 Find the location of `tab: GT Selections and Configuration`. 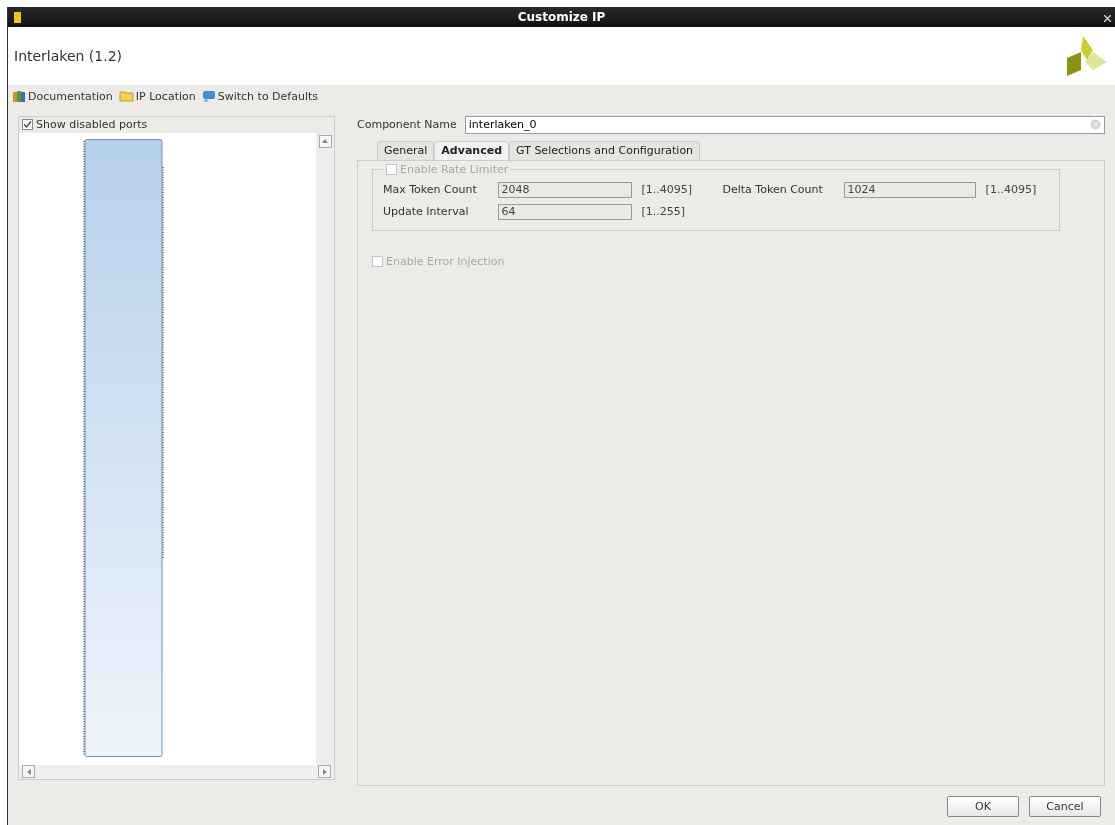

tab: GT Selections and Configuration is located at coordinates (605, 150).